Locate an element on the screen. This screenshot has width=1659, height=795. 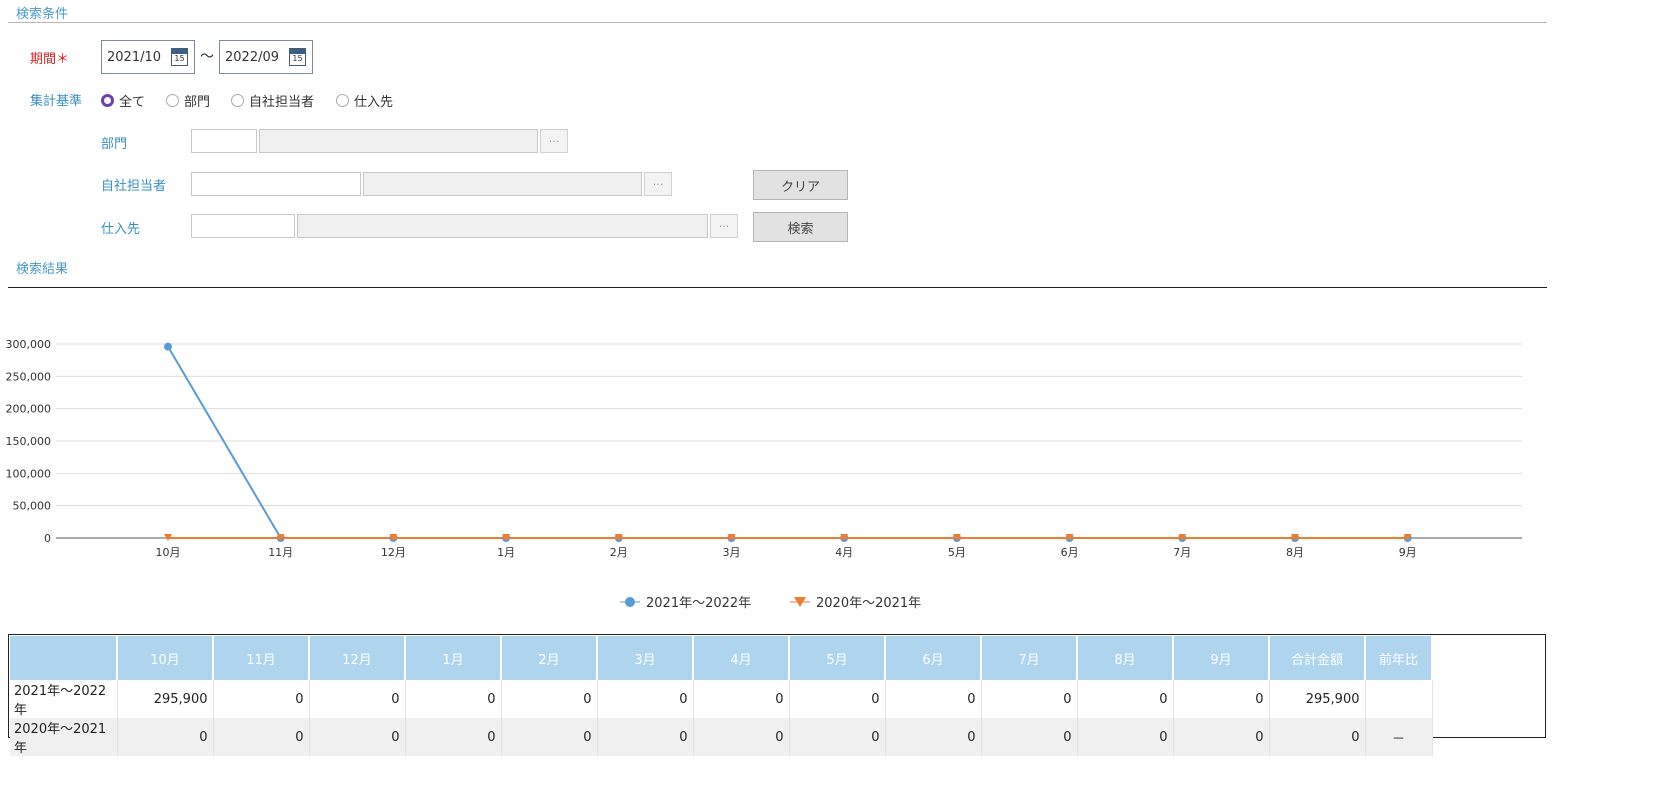
legend-item-series-2: 2020年〜2021年 is located at coordinates (855, 601).